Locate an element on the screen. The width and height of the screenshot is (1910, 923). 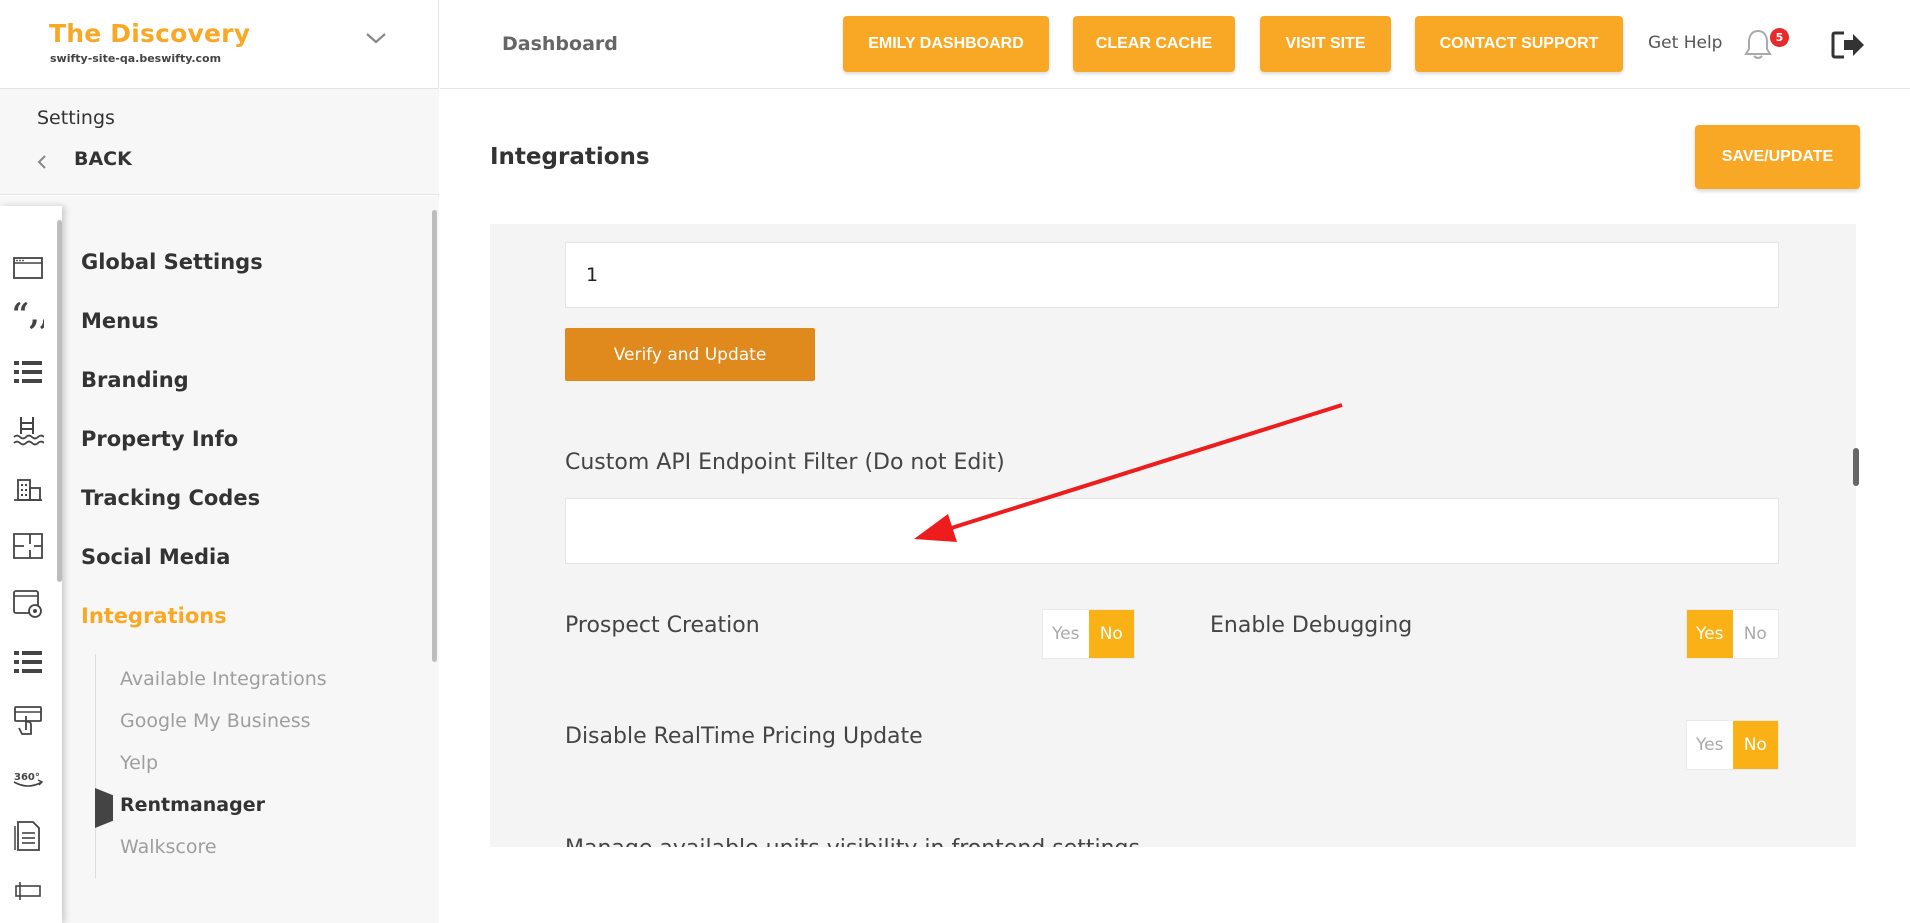
prospect-creation-toggle: Yes No is located at coordinates (1088, 634).